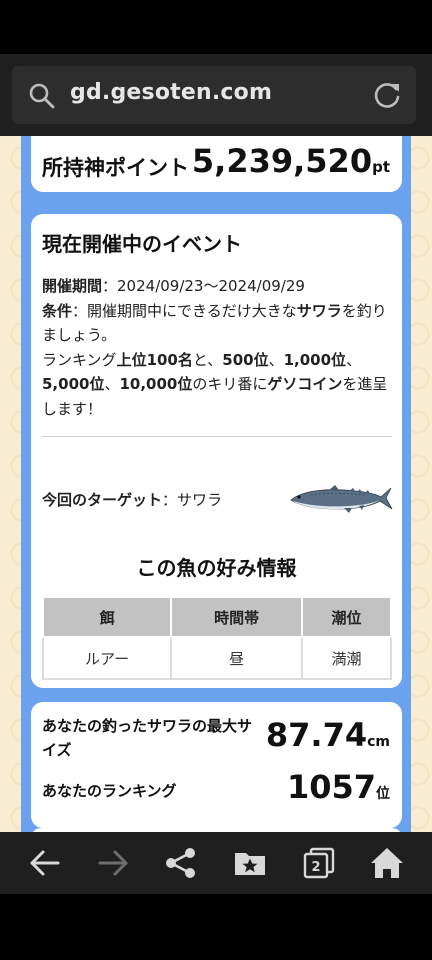  What do you see at coordinates (216, 568) in the screenshot?
I see `preference-title: この魚の好み情報` at bounding box center [216, 568].